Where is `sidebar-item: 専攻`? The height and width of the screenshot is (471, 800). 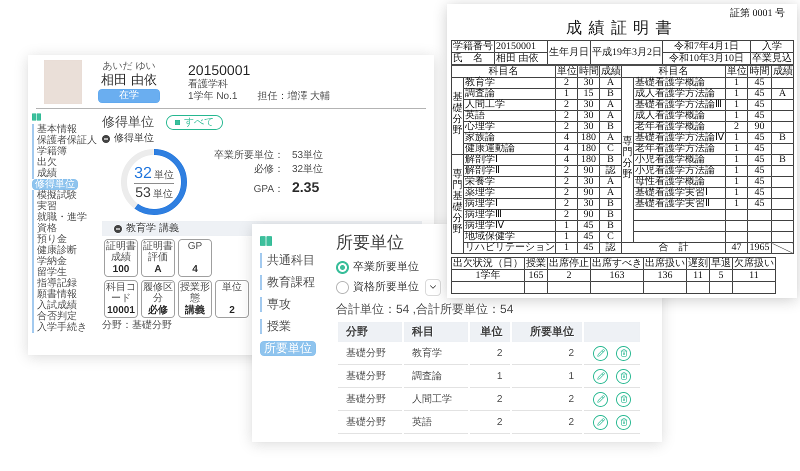 sidebar-item: 専攻 is located at coordinates (275, 304).